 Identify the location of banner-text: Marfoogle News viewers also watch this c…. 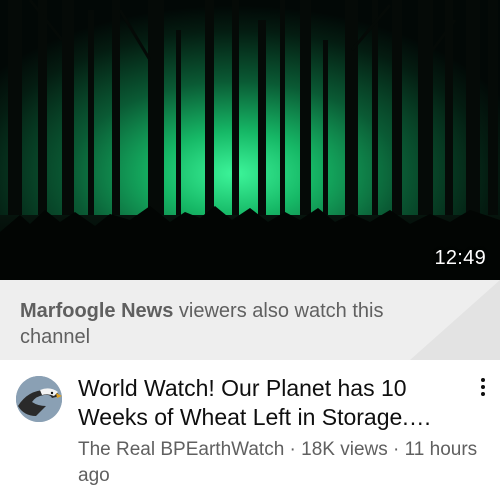
(220, 324).